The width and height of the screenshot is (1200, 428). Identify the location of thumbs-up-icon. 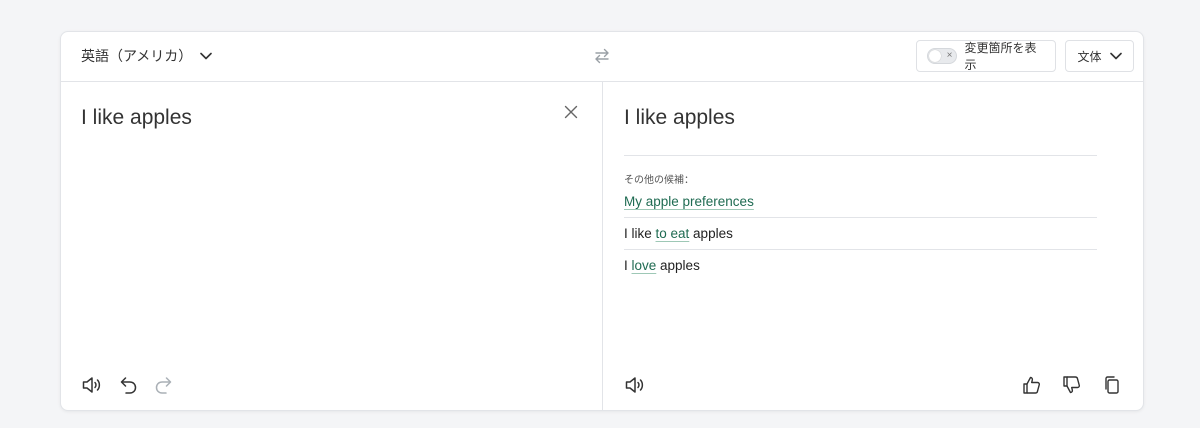
(1032, 385).